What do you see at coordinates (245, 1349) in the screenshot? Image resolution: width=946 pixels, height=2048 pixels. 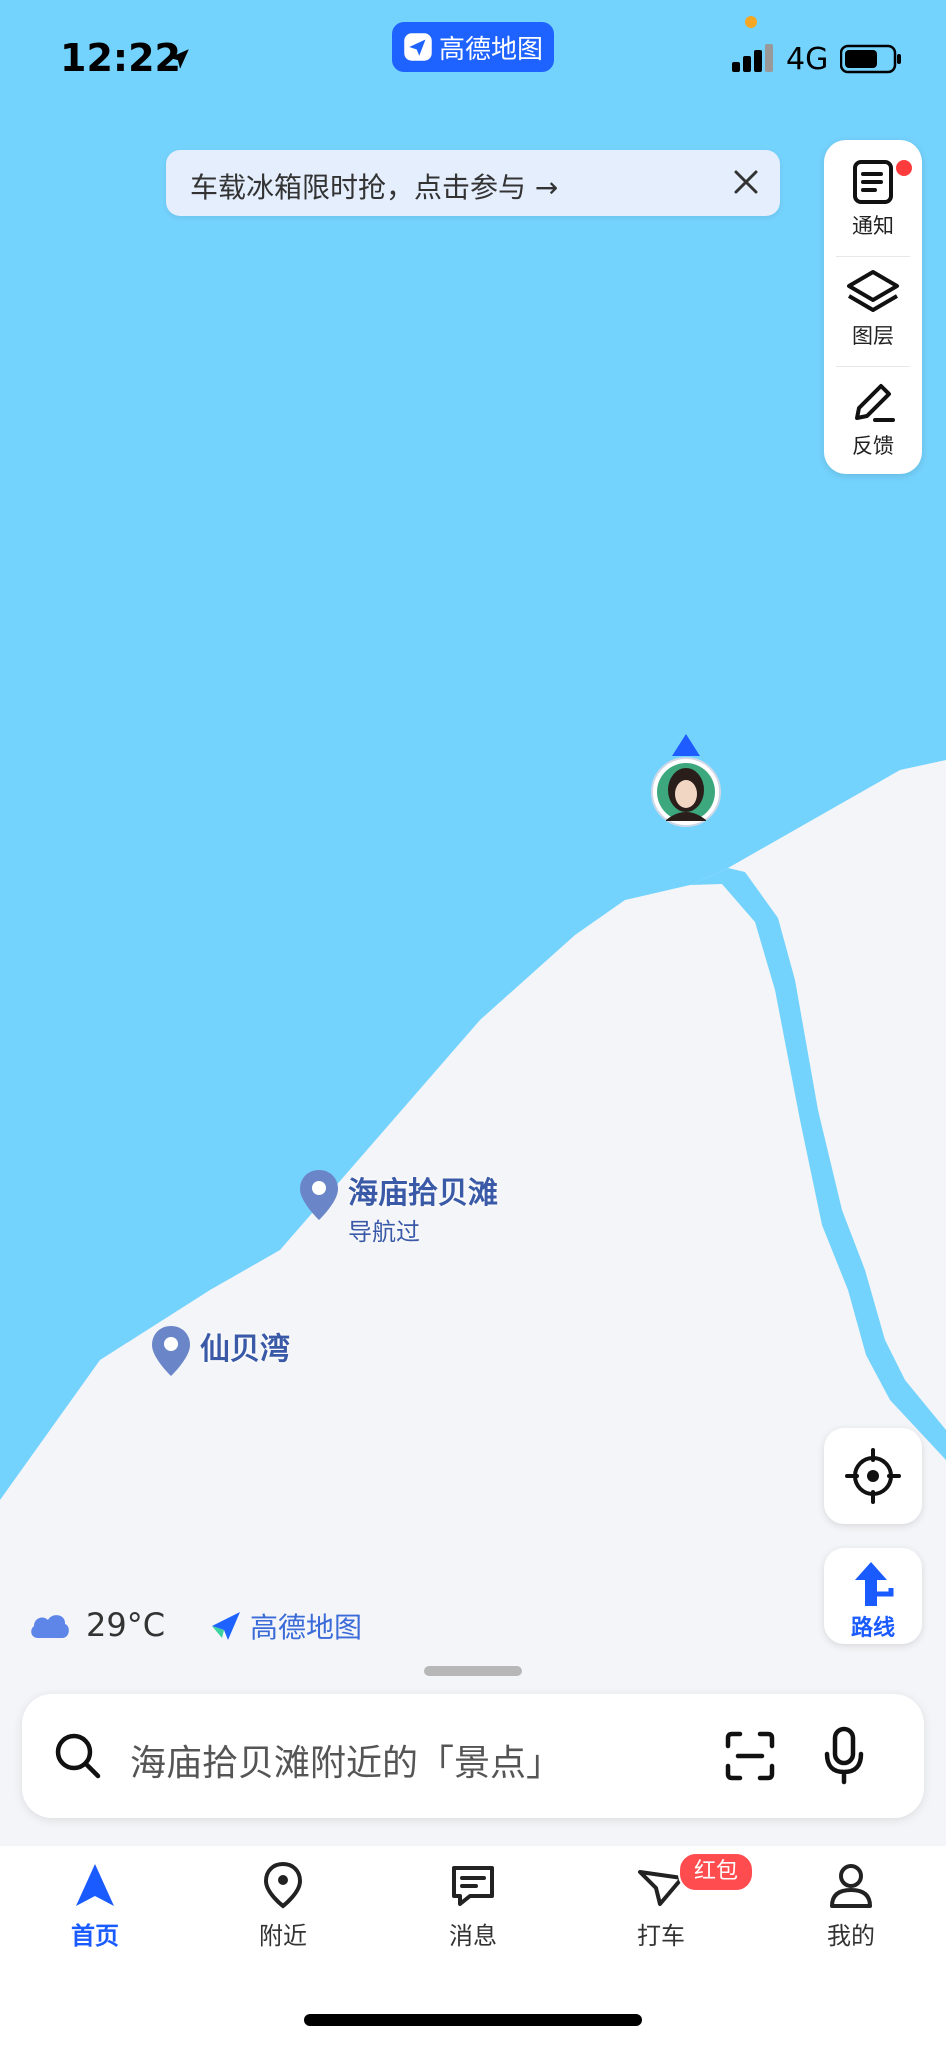 I see `poi-name: 仙贝湾` at bounding box center [245, 1349].